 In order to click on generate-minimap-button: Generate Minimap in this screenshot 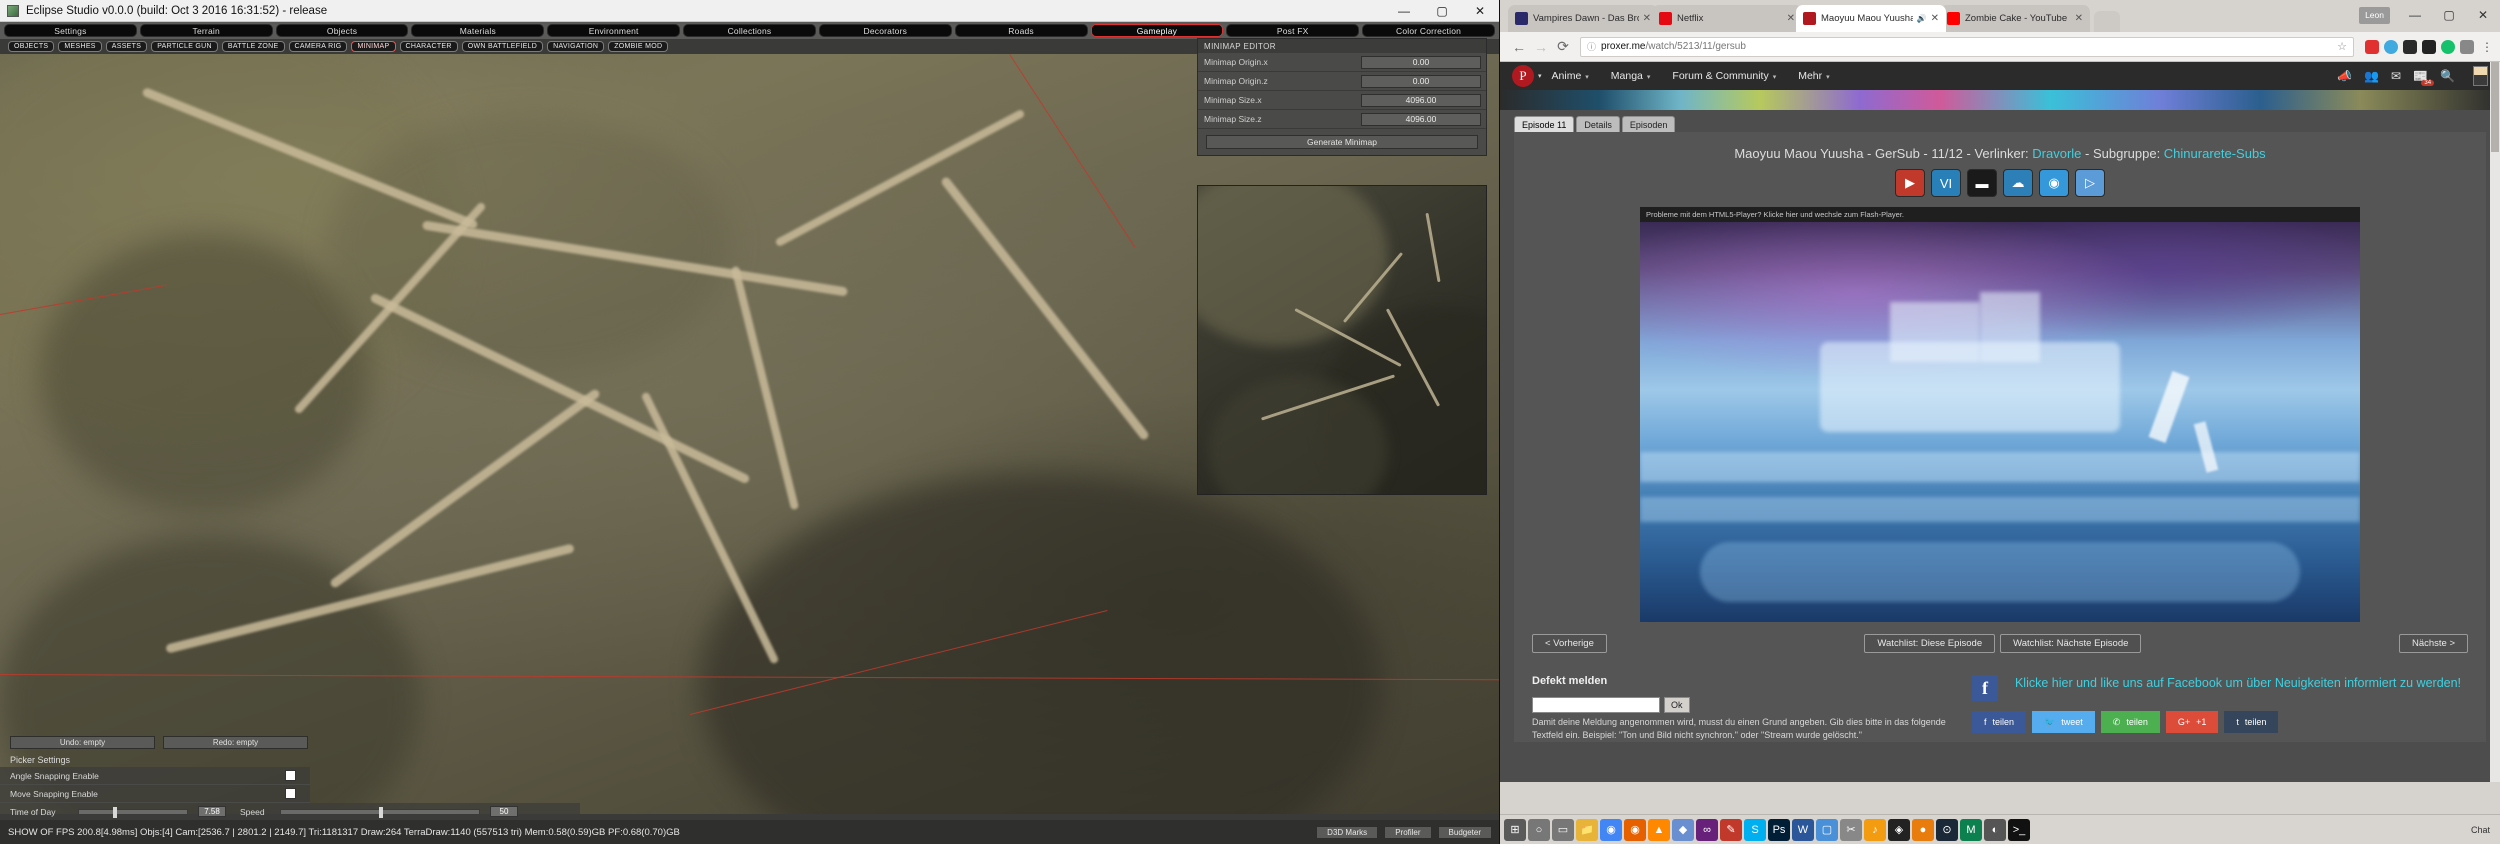, I will do `click(1342, 142)`.